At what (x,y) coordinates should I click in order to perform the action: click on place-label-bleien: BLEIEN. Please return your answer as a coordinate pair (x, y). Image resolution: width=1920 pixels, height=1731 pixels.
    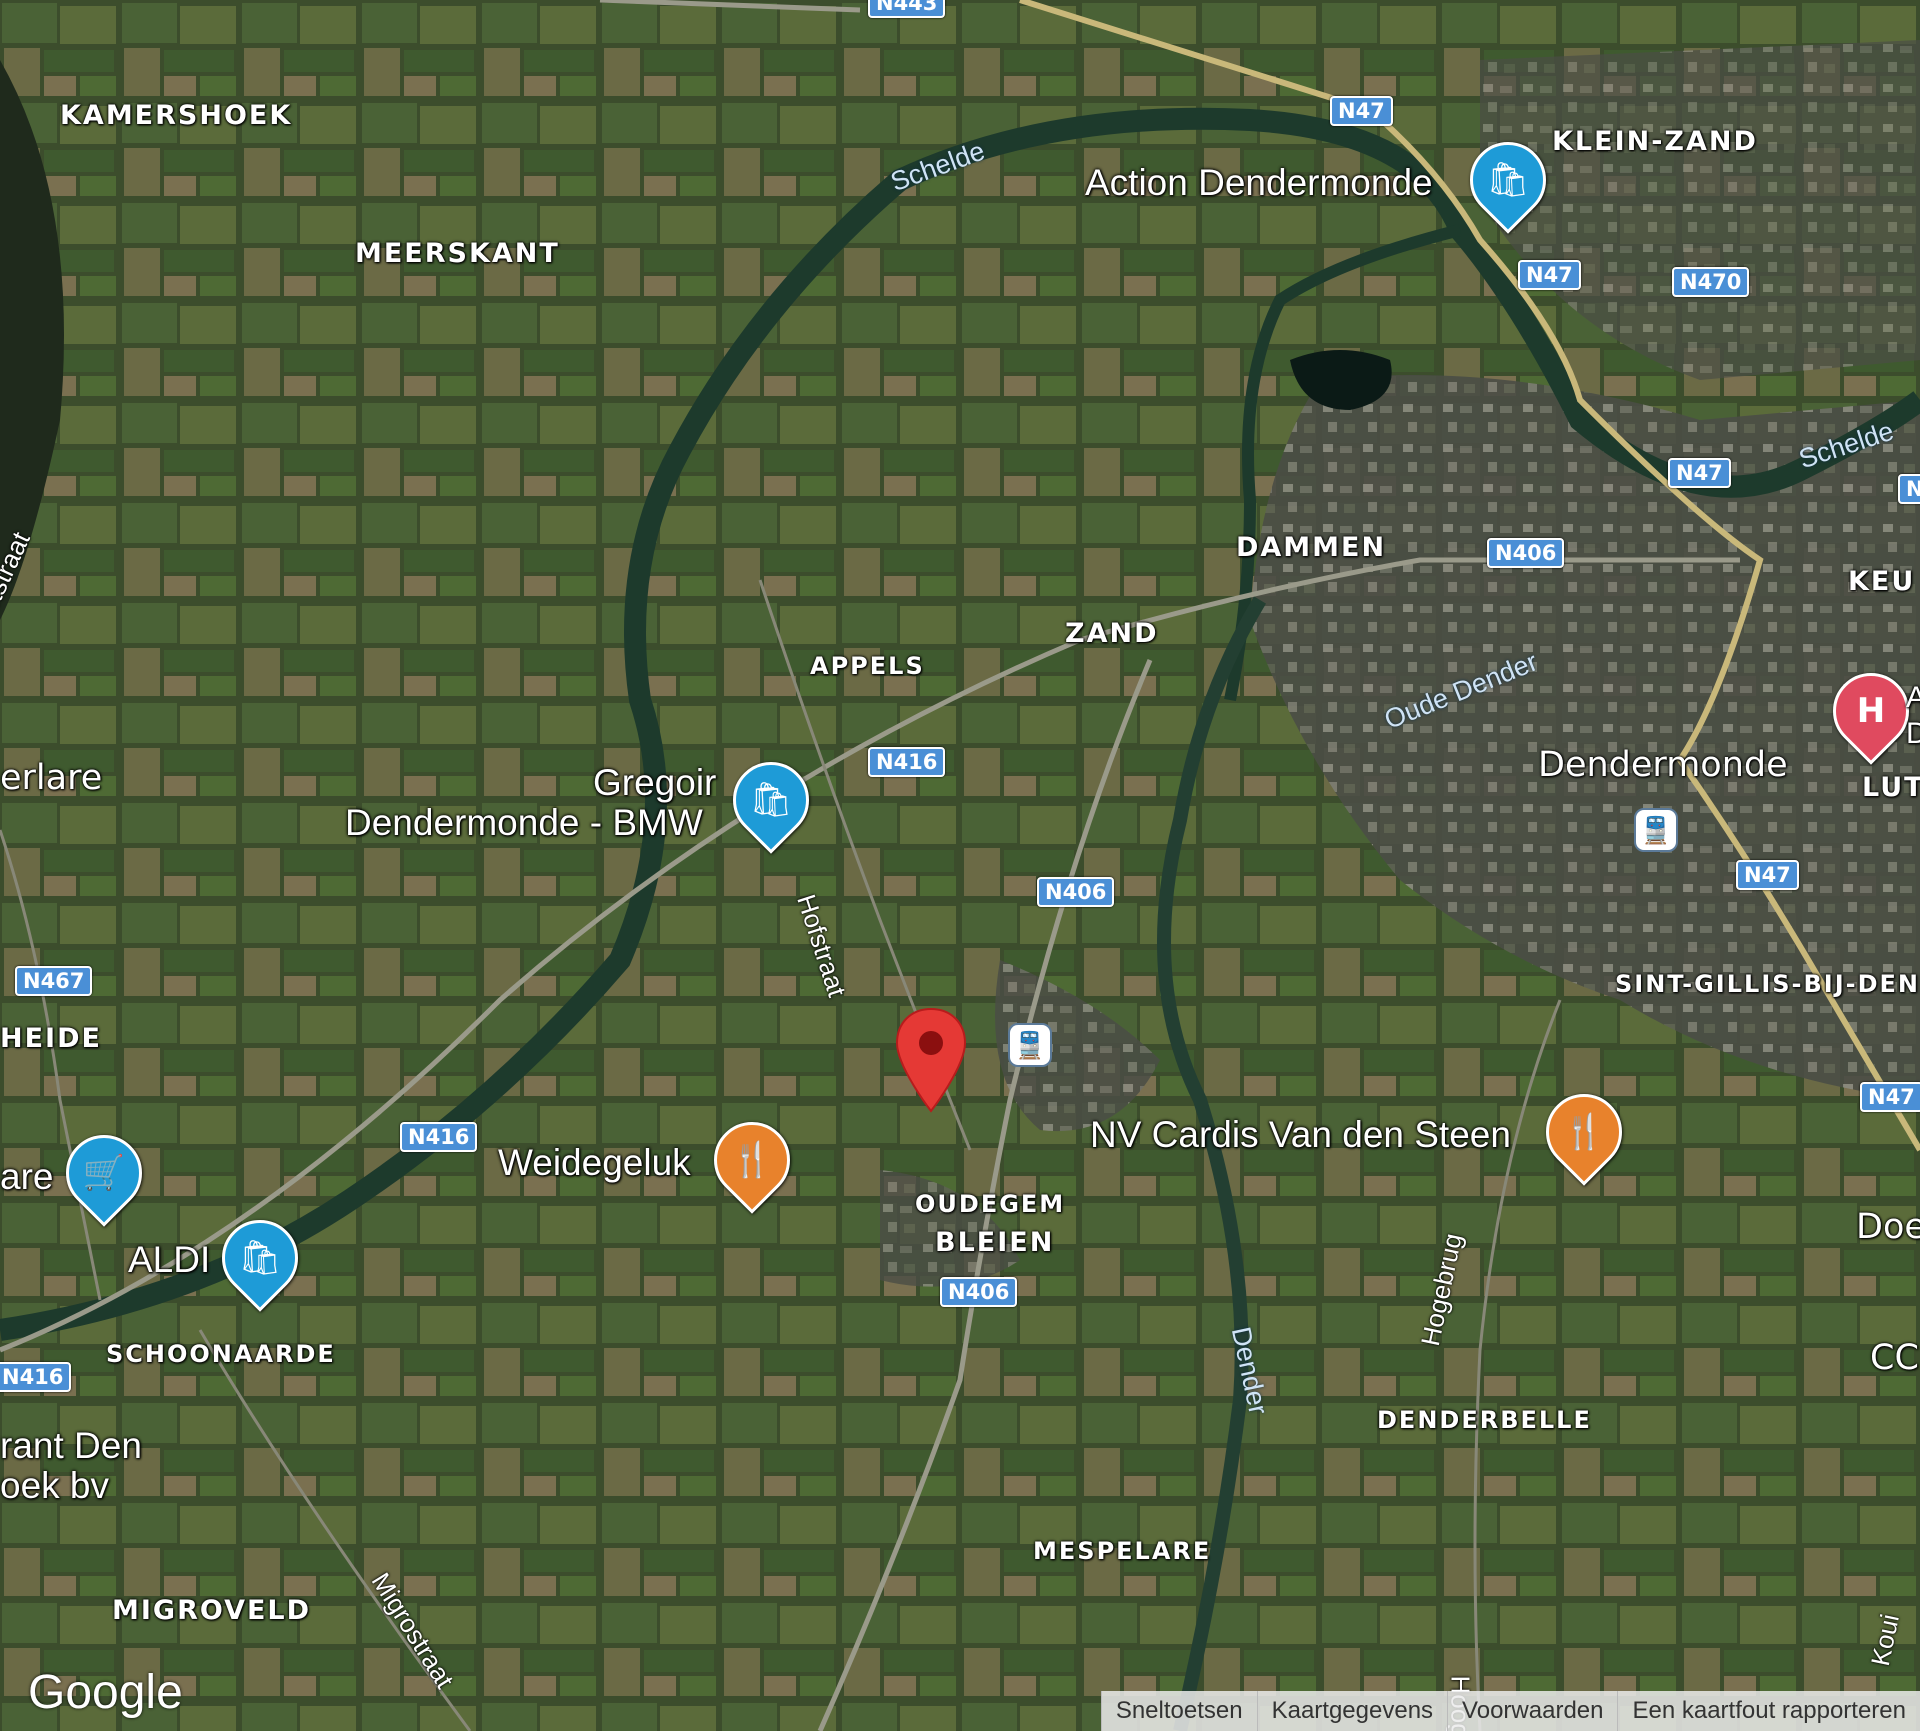
    Looking at the image, I should click on (995, 1242).